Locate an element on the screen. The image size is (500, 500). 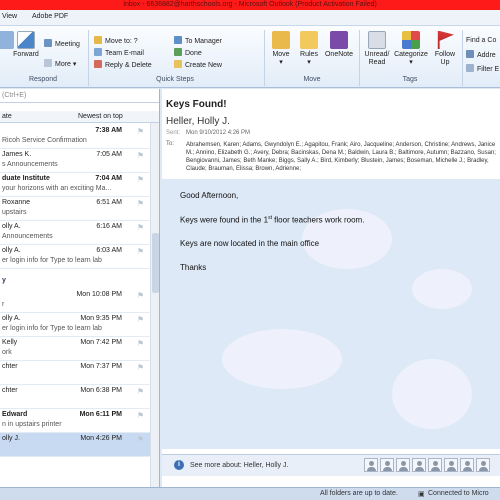
list-item: chter Mon 6:38 PM ⚑ is located at coordinates (75, 397).